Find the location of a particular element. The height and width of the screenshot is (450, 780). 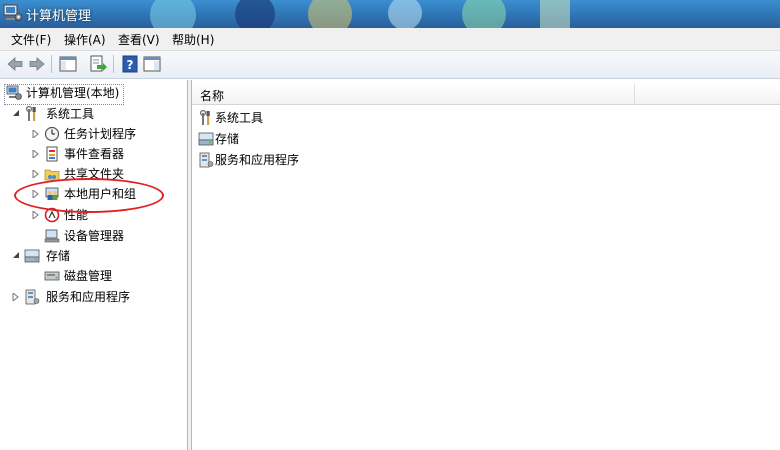

tree-item-device-manager: 设备管理器 is located at coordinates (105, 236).